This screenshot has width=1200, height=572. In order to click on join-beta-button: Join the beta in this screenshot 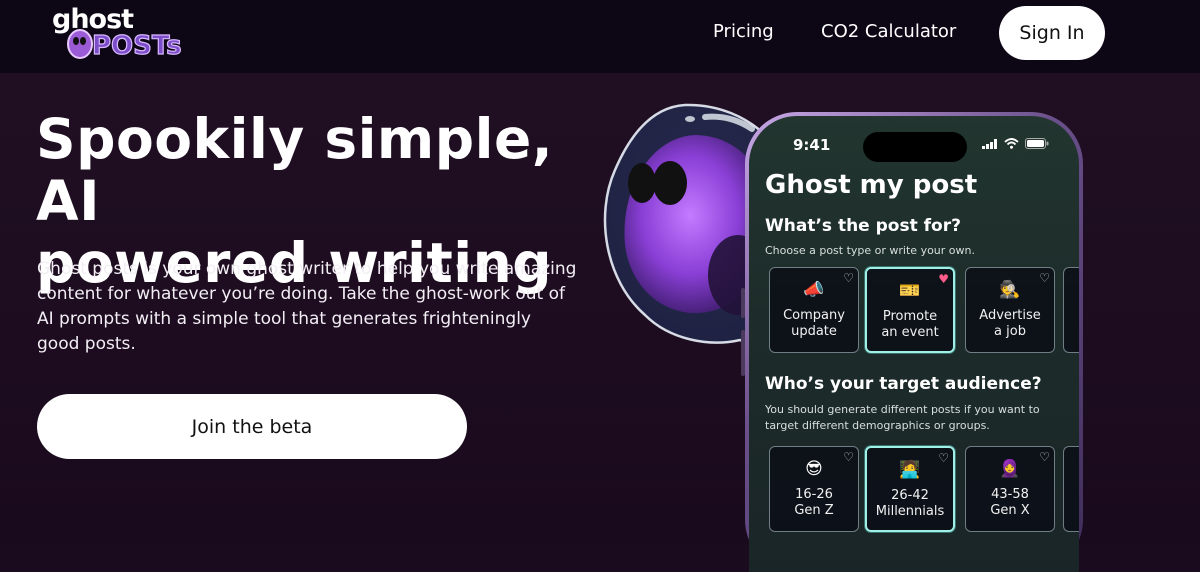, I will do `click(252, 426)`.